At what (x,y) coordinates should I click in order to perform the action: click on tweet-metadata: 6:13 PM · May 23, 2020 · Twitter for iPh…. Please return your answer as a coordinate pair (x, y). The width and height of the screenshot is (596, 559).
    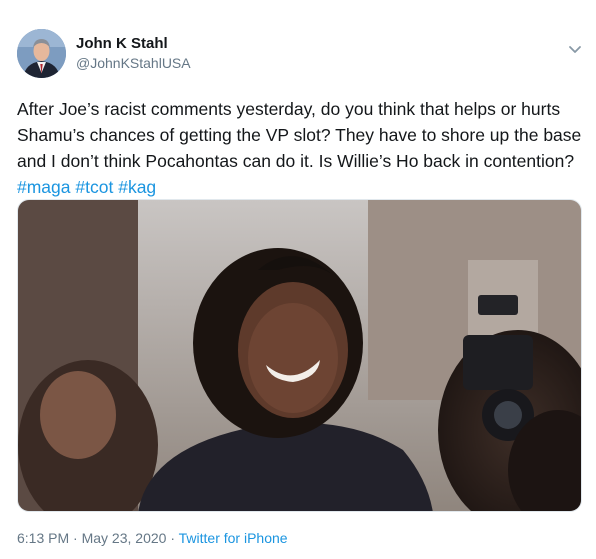
    Looking at the image, I should click on (152, 538).